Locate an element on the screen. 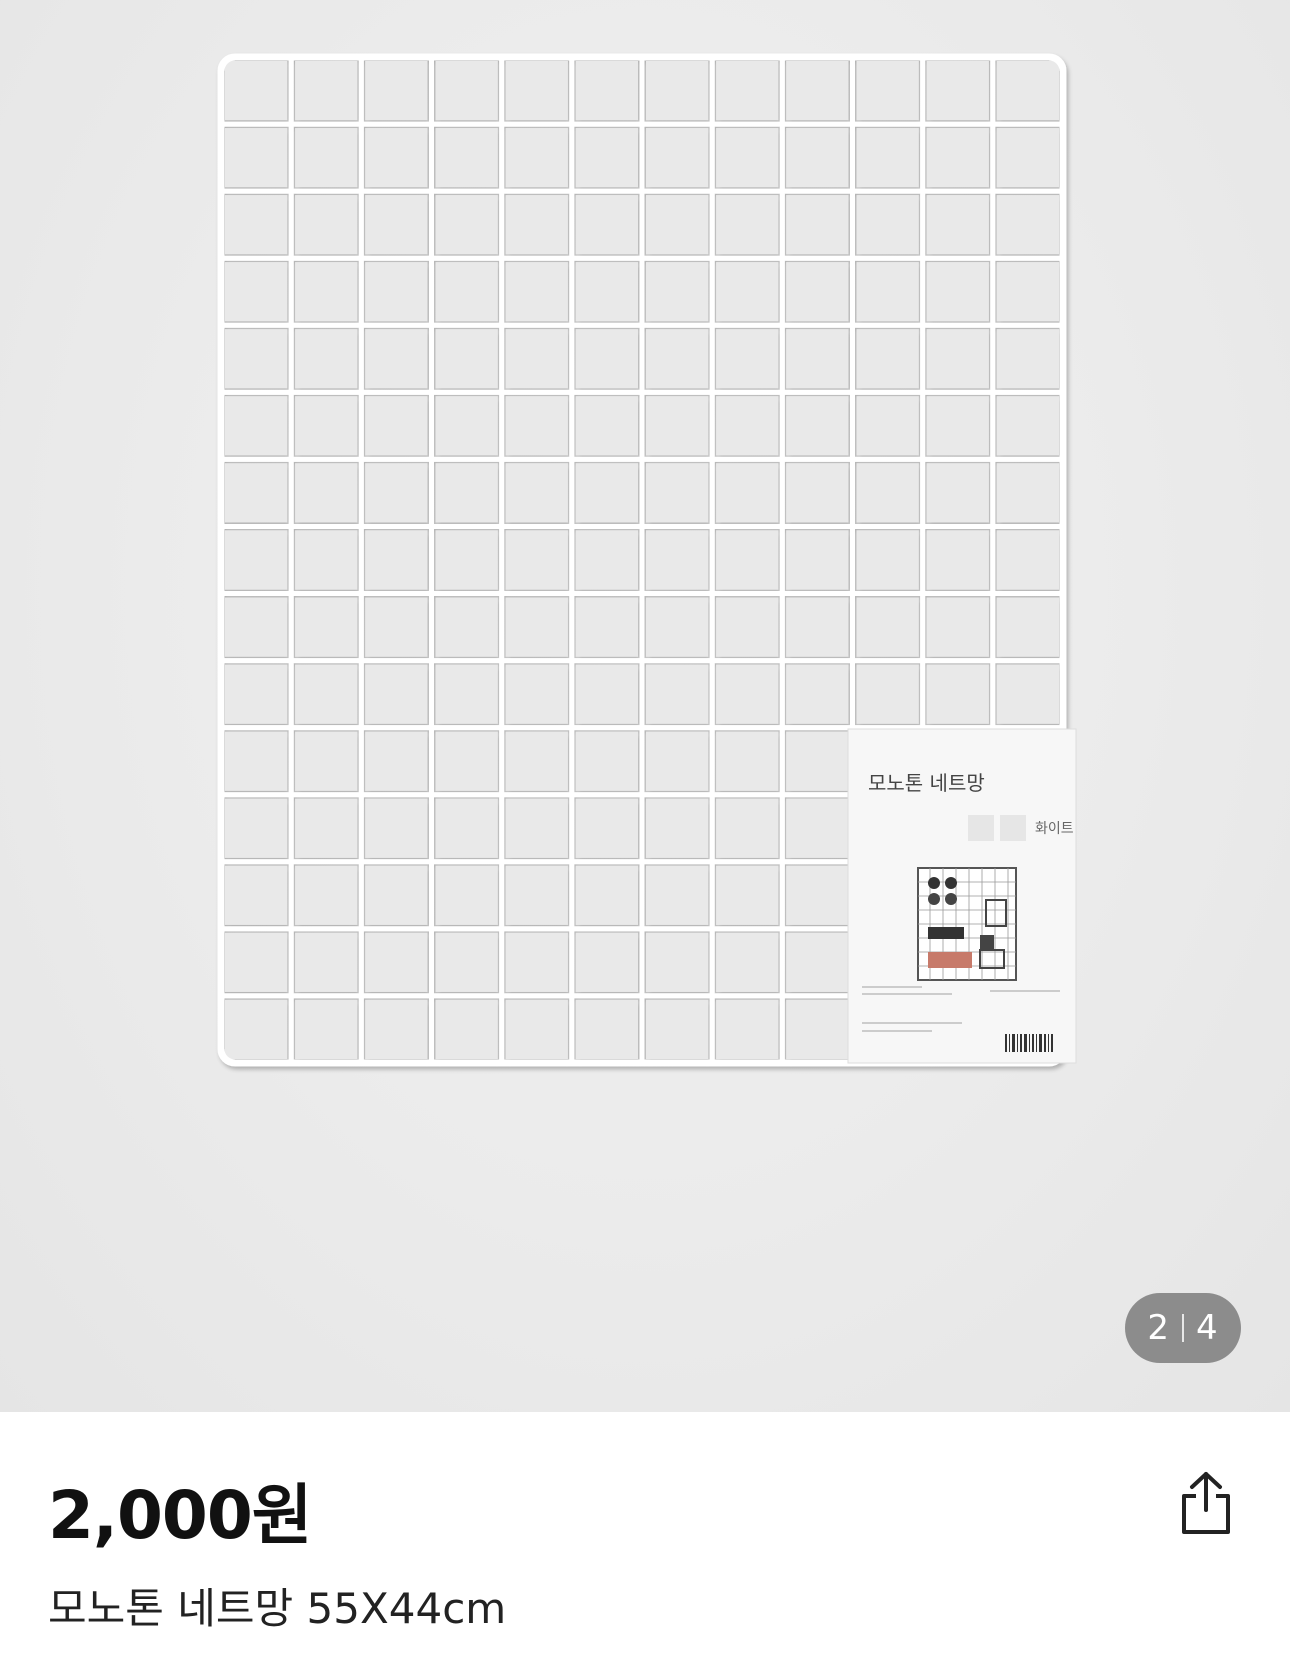  product-price: 2,000원 is located at coordinates (180, 1515).